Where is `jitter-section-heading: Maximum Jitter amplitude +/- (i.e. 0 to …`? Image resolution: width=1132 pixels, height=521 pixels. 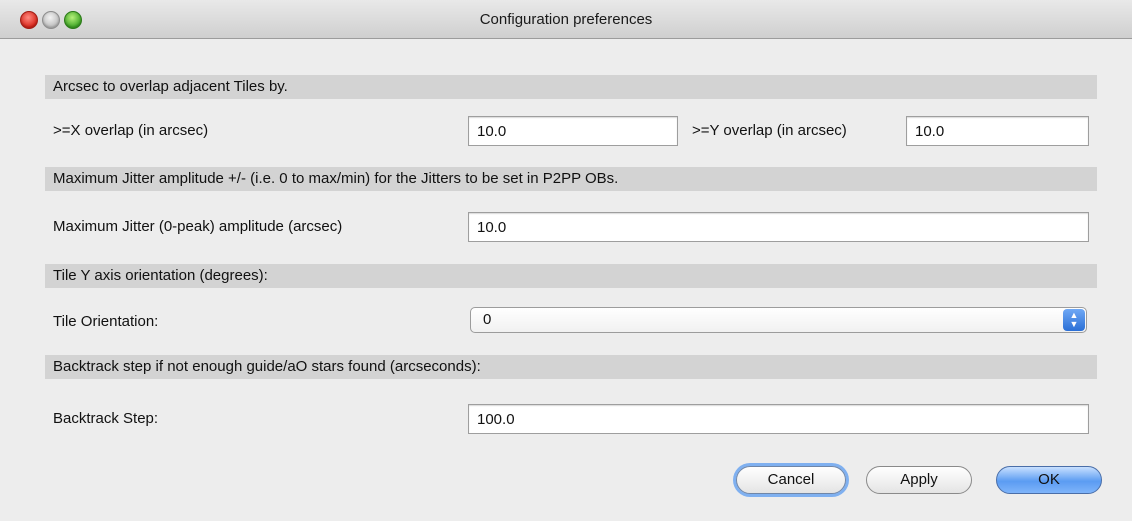 jitter-section-heading: Maximum Jitter amplitude +/- (i.e. 0 to … is located at coordinates (571, 179).